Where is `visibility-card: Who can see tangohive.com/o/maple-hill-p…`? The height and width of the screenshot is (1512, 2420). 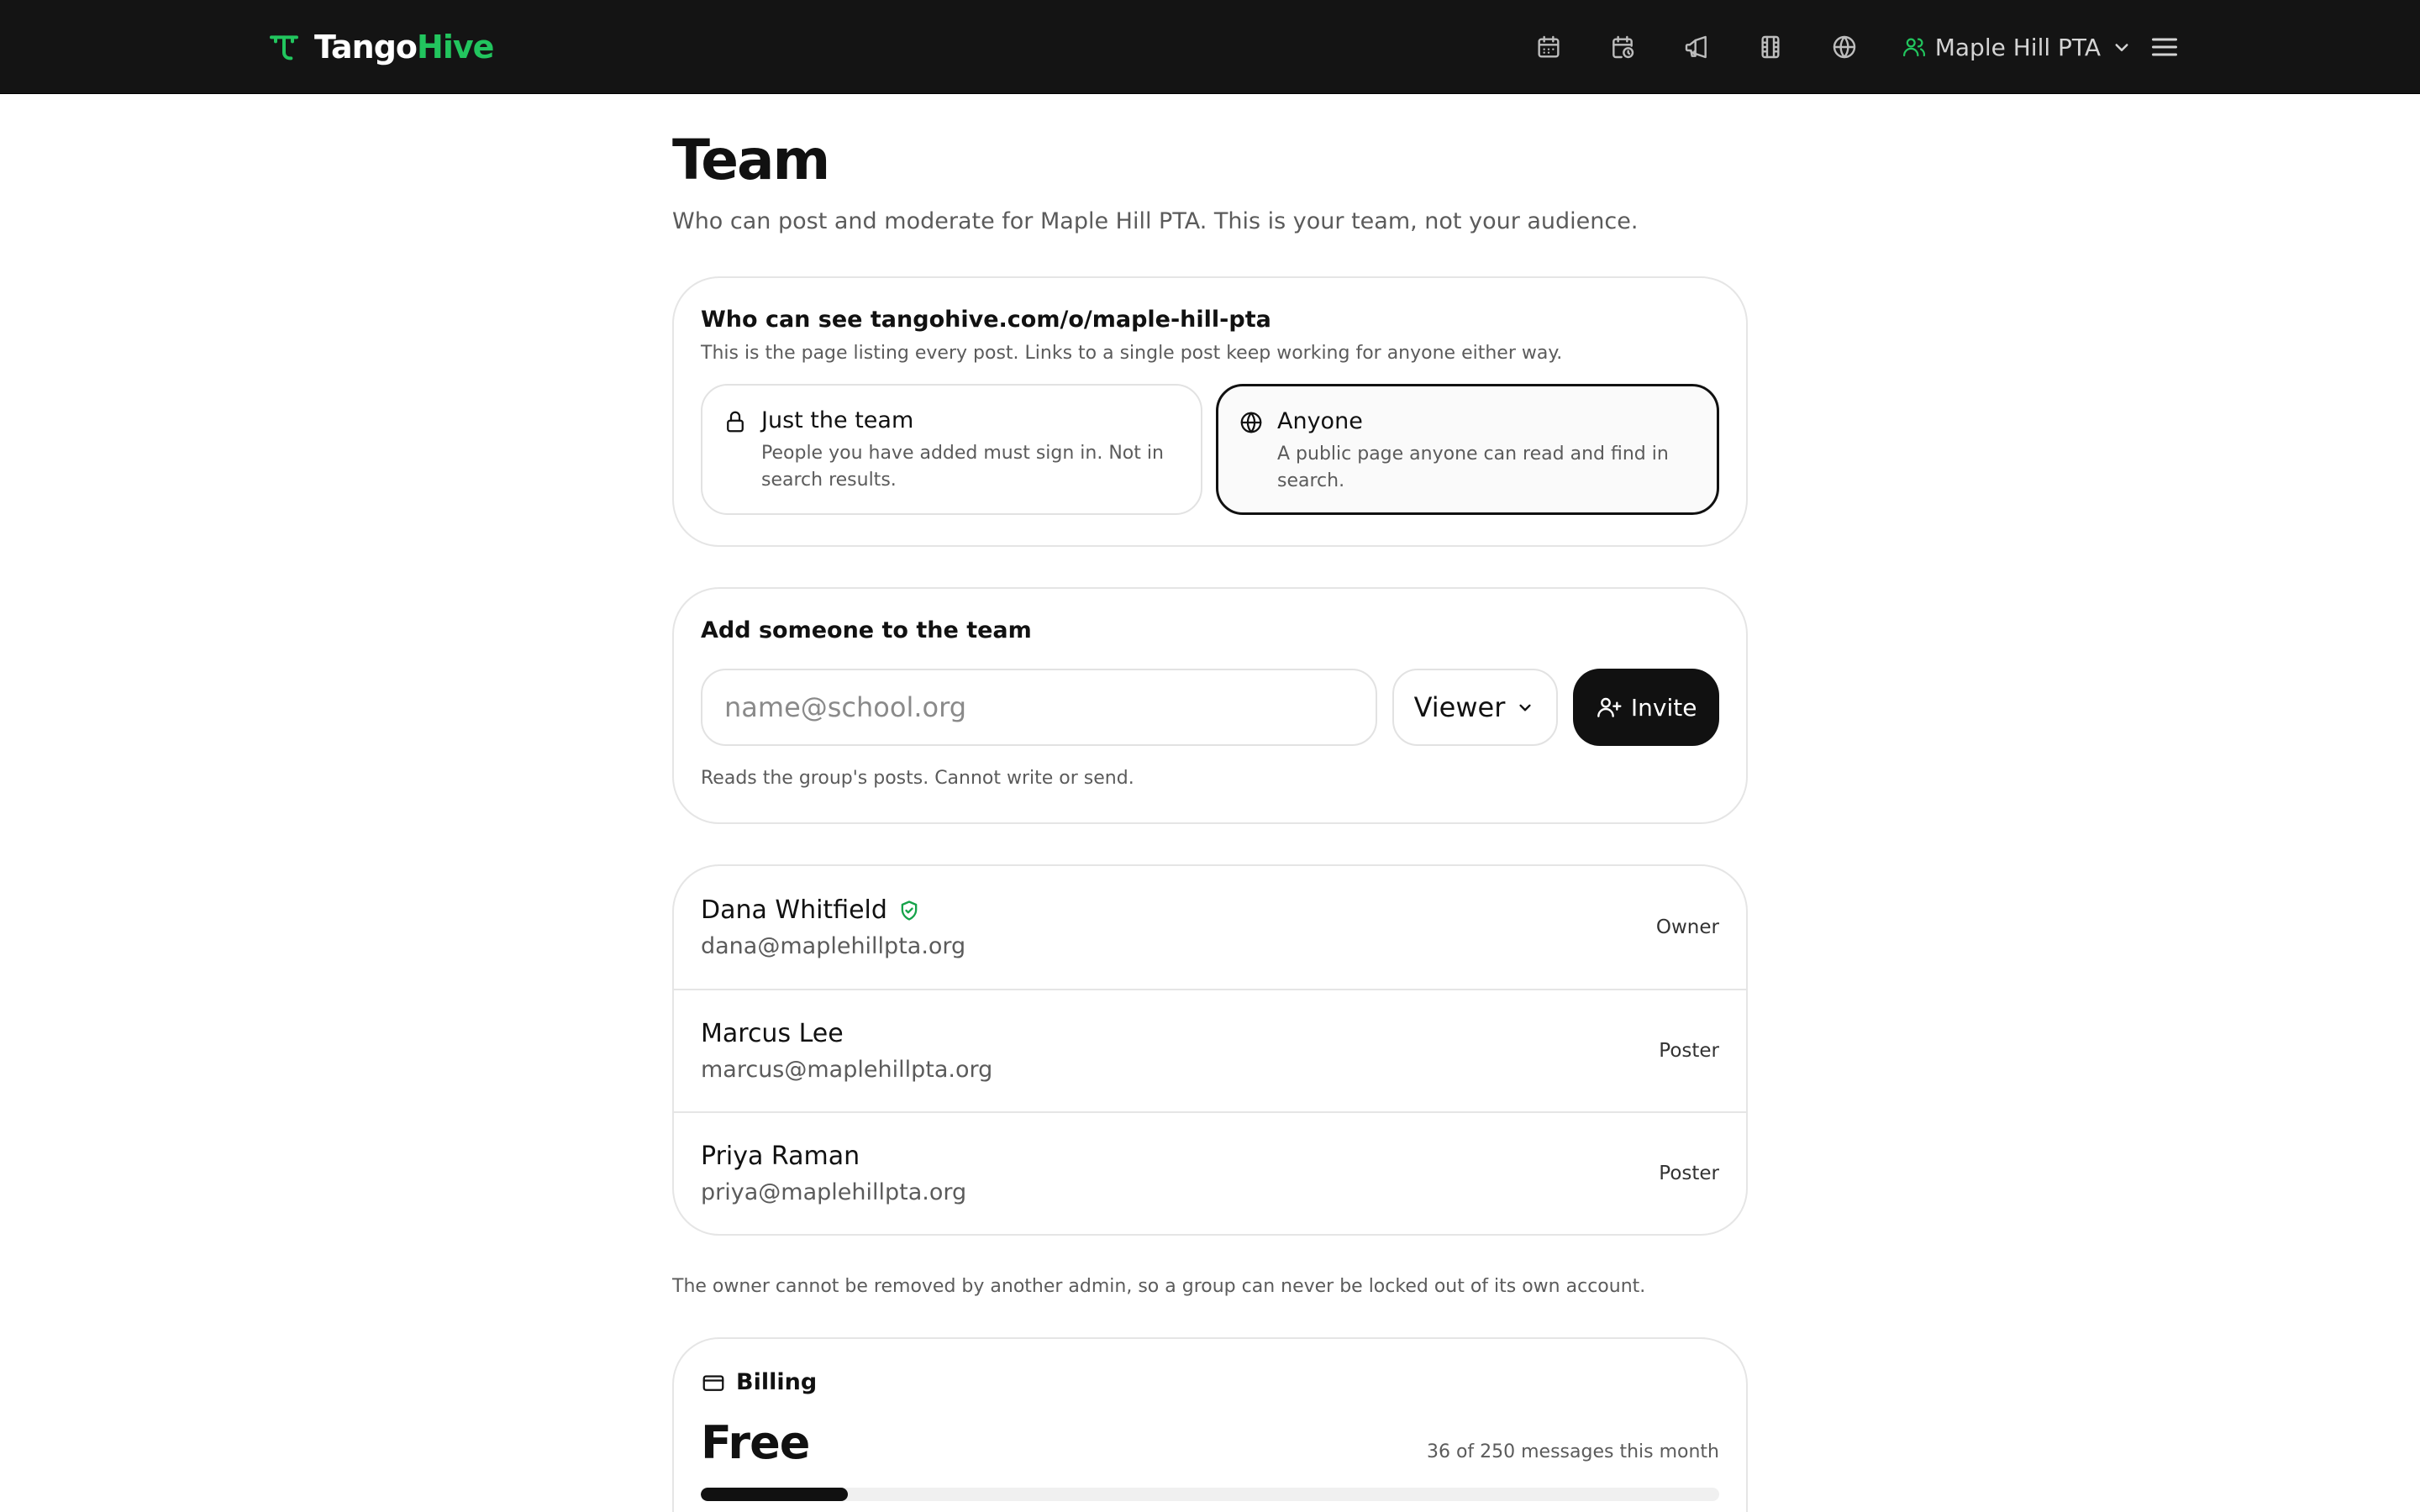
visibility-card: Who can see tangohive.com/o/maple-hill-p… is located at coordinates (1210, 411).